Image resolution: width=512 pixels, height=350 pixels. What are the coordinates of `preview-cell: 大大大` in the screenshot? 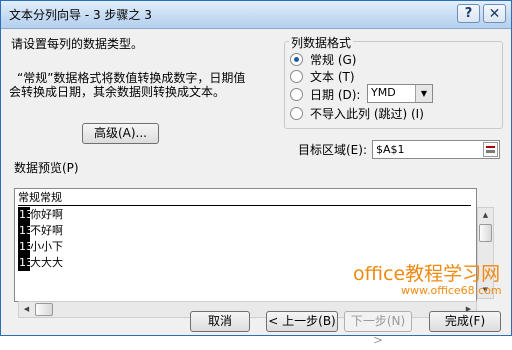 It's located at (46, 262).